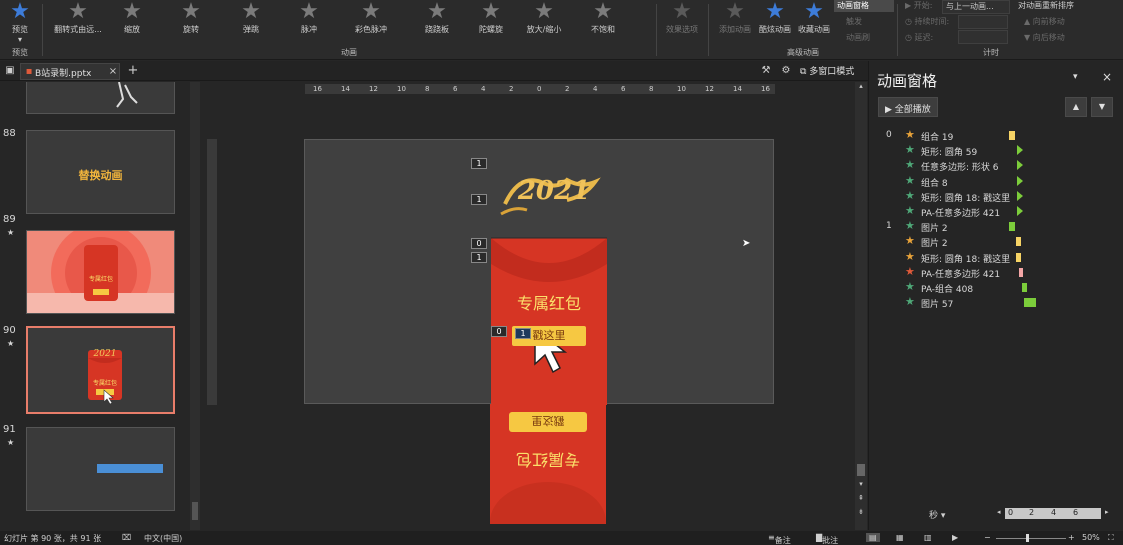 The height and width of the screenshot is (545, 1123). I want to click on scroll-down-icon: ▾, so click(861, 484).